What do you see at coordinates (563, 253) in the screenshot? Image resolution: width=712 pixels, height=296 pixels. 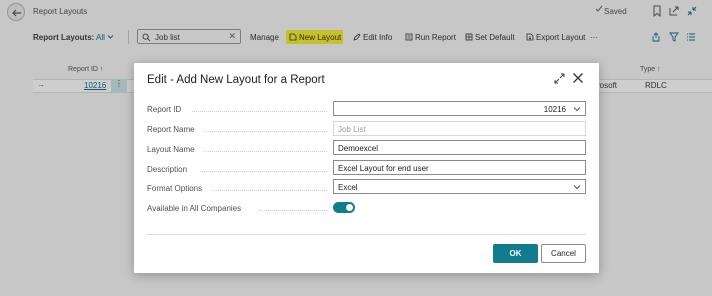 I see `cancel-button: Cancel` at bounding box center [563, 253].